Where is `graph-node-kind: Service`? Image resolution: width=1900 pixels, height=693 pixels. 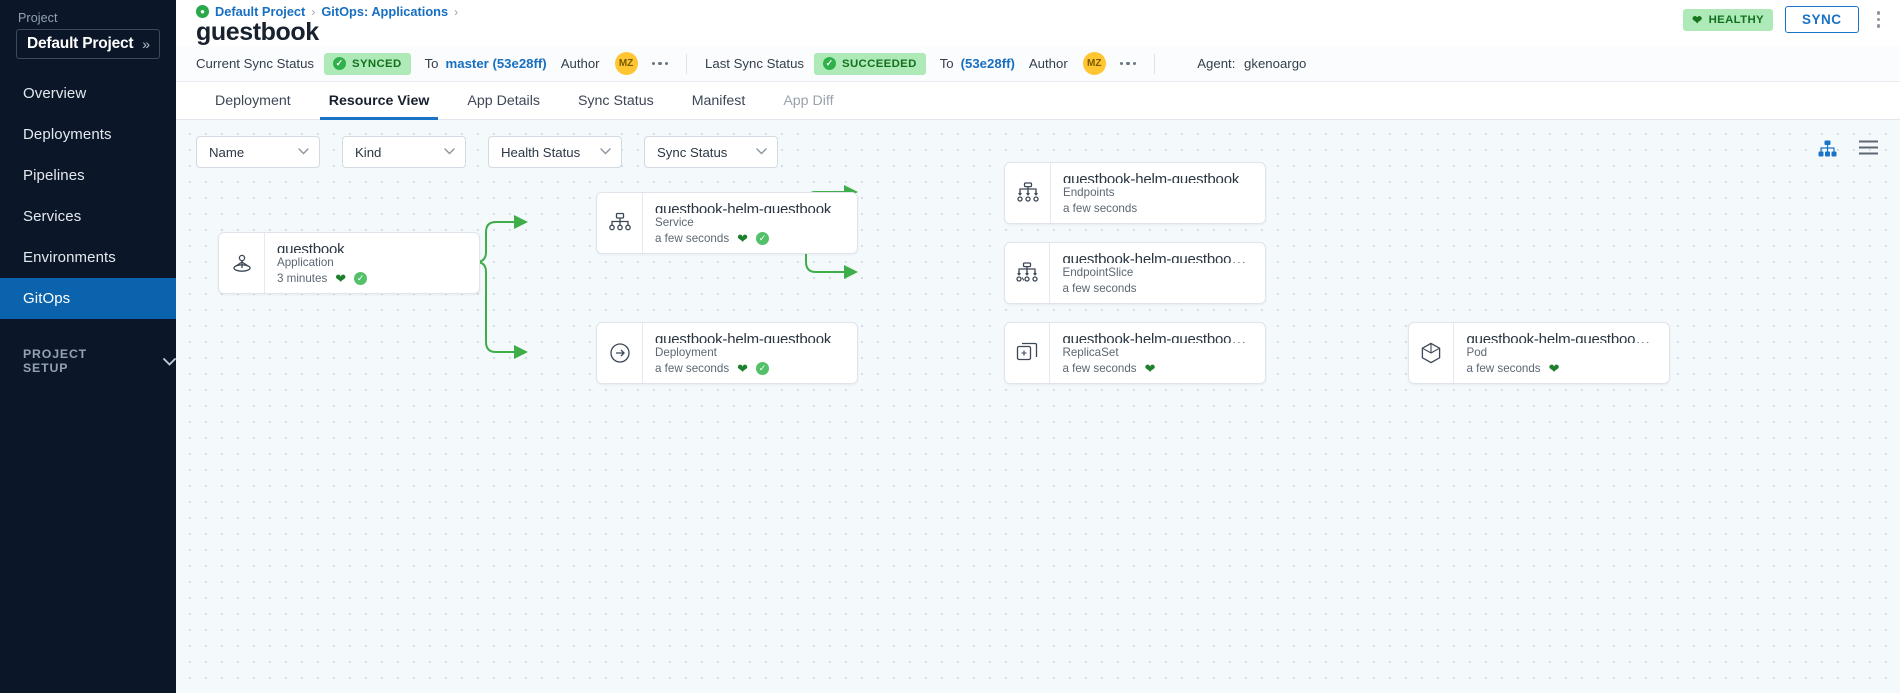 graph-node-kind: Service is located at coordinates (674, 222).